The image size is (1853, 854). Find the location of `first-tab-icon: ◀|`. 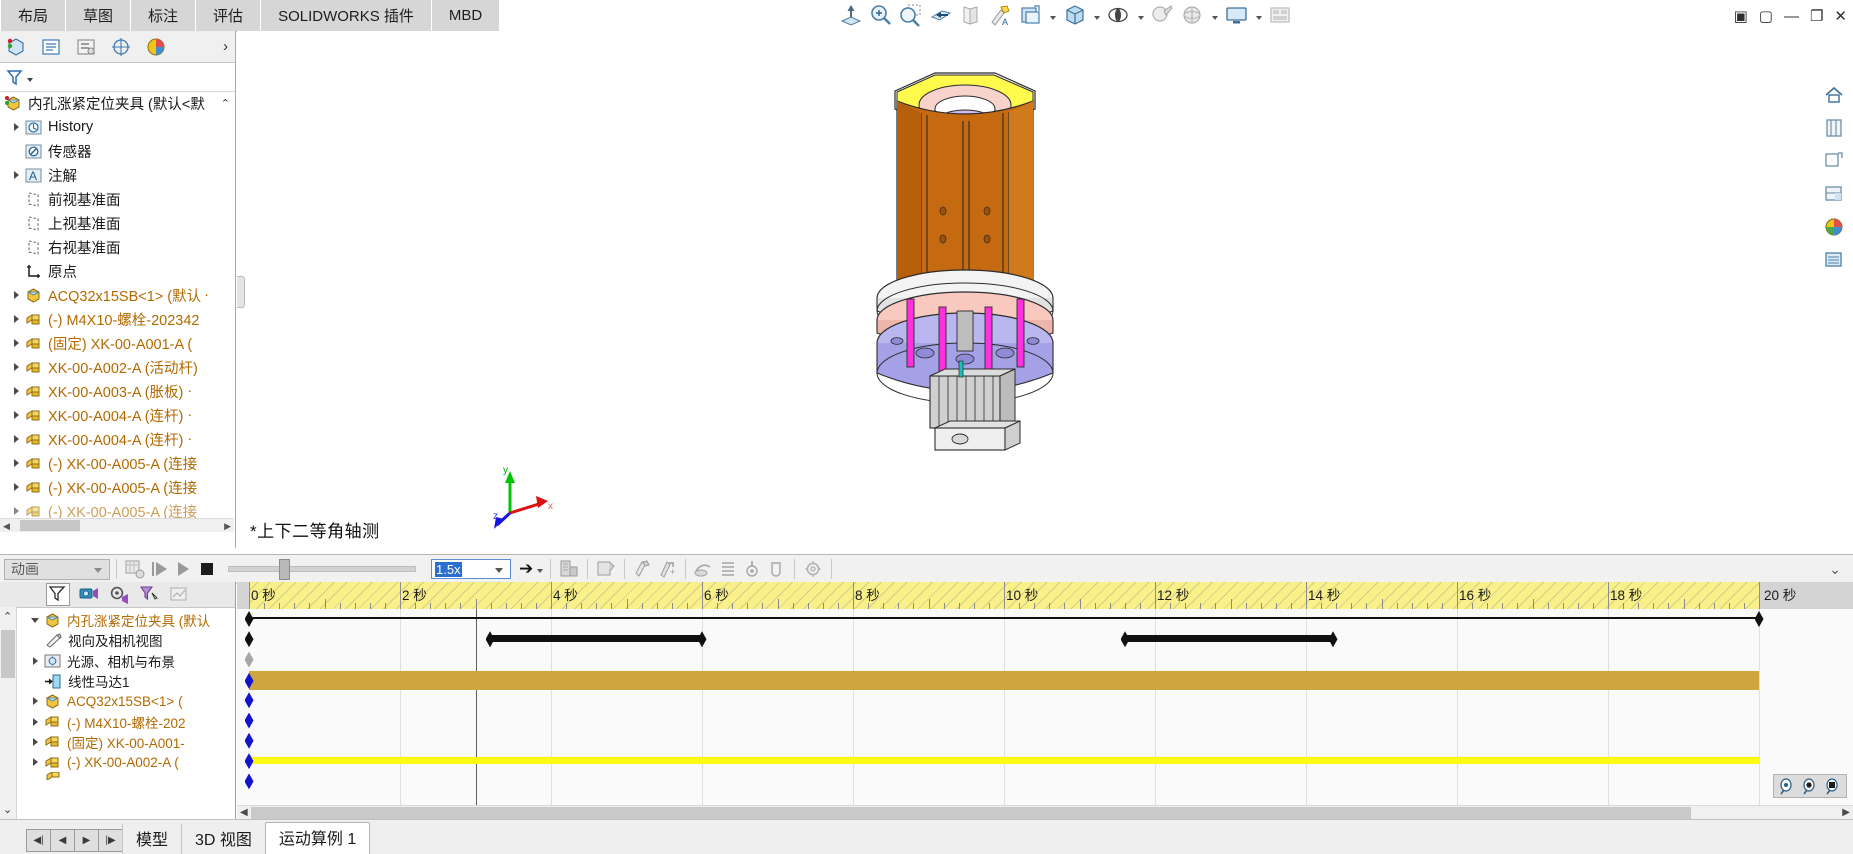

first-tab-icon: ◀| is located at coordinates (38, 840).